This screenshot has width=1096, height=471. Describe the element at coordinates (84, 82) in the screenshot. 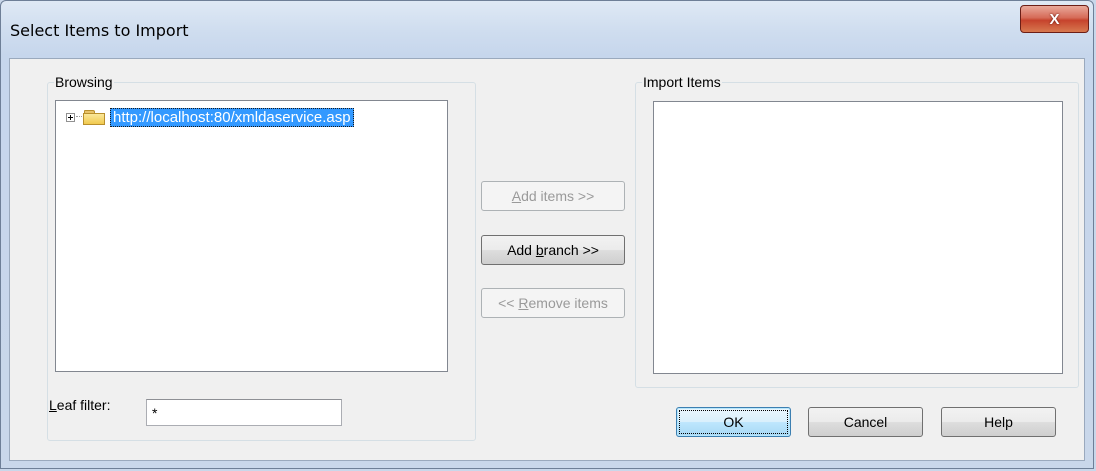

I see `browsing-group-label: Browsing` at that location.